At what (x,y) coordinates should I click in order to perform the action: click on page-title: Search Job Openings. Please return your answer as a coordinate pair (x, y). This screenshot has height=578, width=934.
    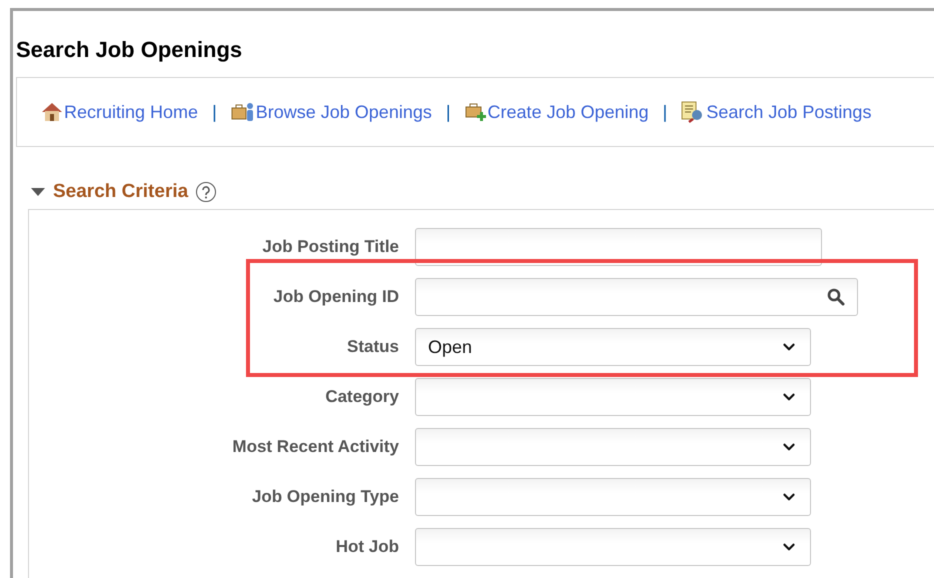
    Looking at the image, I should click on (130, 50).